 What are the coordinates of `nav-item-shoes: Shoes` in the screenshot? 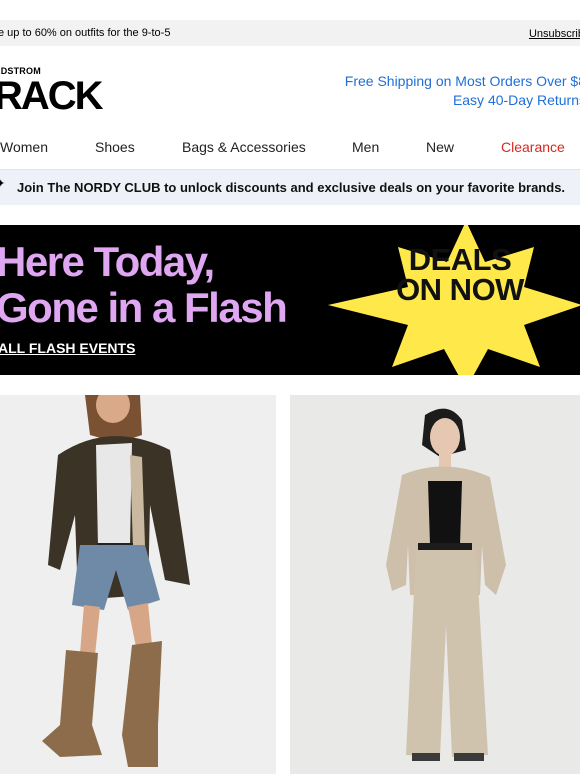 It's located at (115, 147).